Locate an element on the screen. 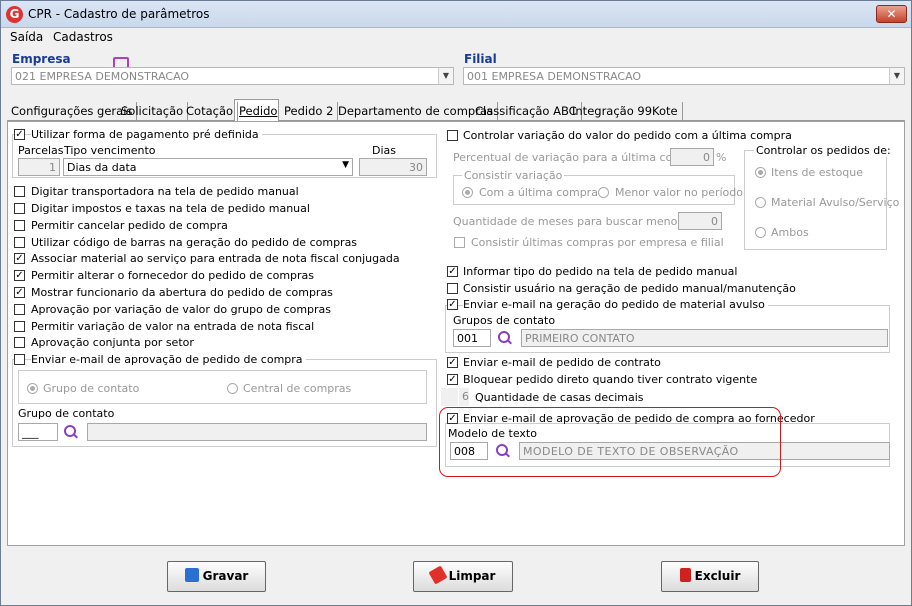  check-variacao-nota is located at coordinates (19, 326).